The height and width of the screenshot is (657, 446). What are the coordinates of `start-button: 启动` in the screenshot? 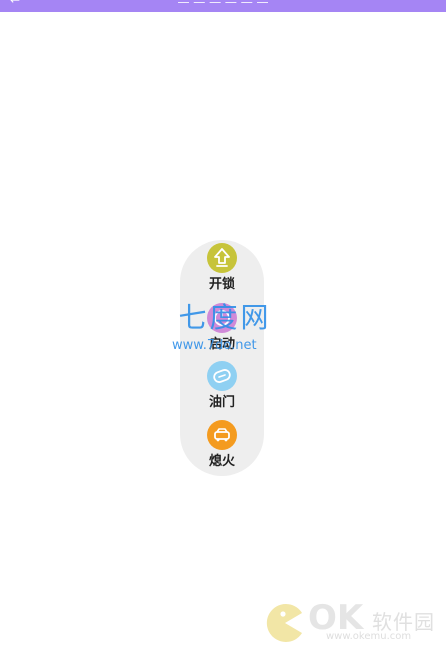 It's located at (222, 328).